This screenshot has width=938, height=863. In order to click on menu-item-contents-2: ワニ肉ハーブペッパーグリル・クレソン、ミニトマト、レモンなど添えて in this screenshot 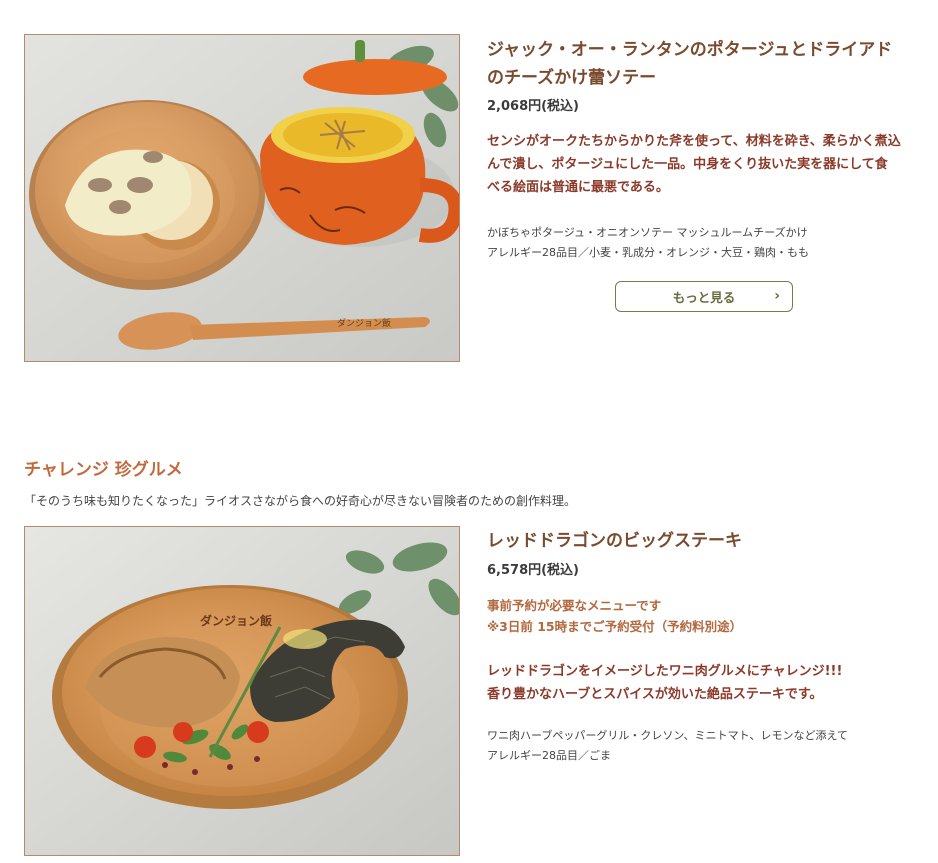, I will do `click(667, 735)`.